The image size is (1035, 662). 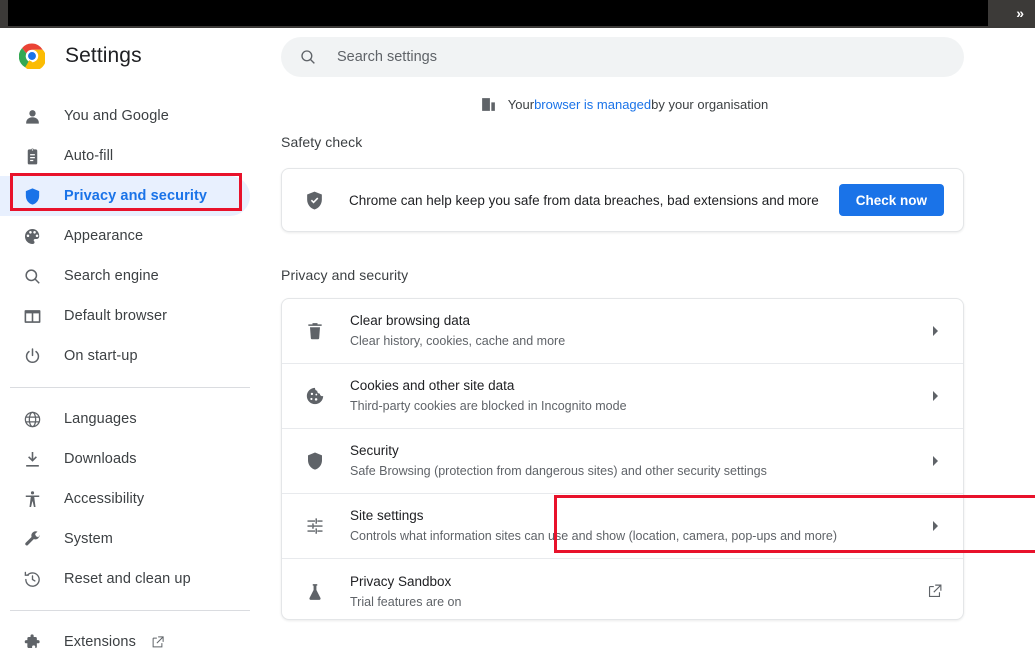 What do you see at coordinates (32, 356) in the screenshot?
I see `power-icon` at bounding box center [32, 356].